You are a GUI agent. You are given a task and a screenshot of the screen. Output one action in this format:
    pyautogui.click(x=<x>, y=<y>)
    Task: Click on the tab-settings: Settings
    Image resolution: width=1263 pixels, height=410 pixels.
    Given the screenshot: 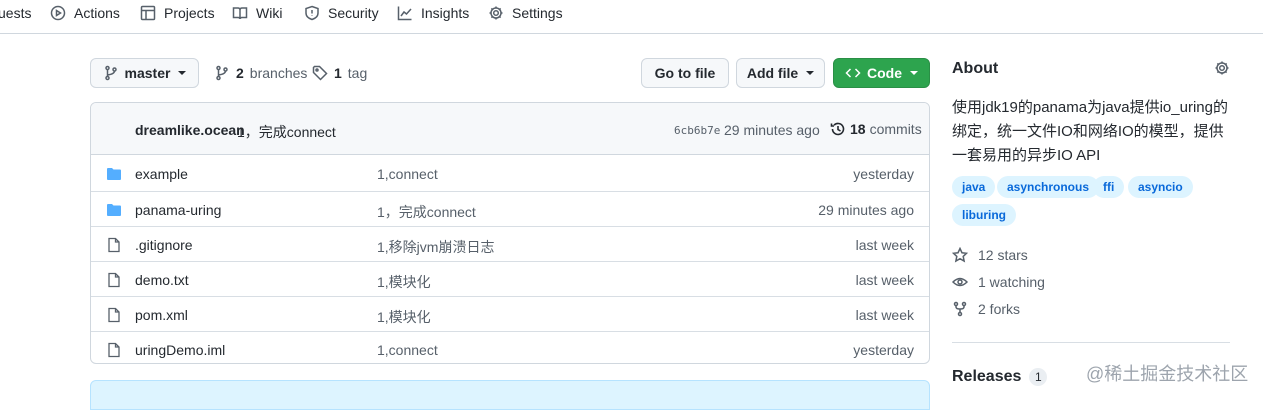 What is the action you would take?
    pyautogui.click(x=525, y=13)
    